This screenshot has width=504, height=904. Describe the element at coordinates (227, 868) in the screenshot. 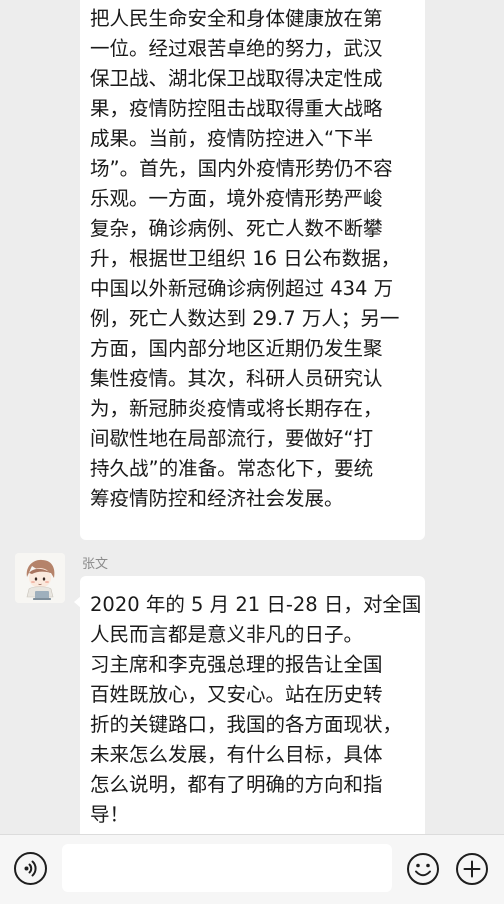

I see `message-input` at that location.